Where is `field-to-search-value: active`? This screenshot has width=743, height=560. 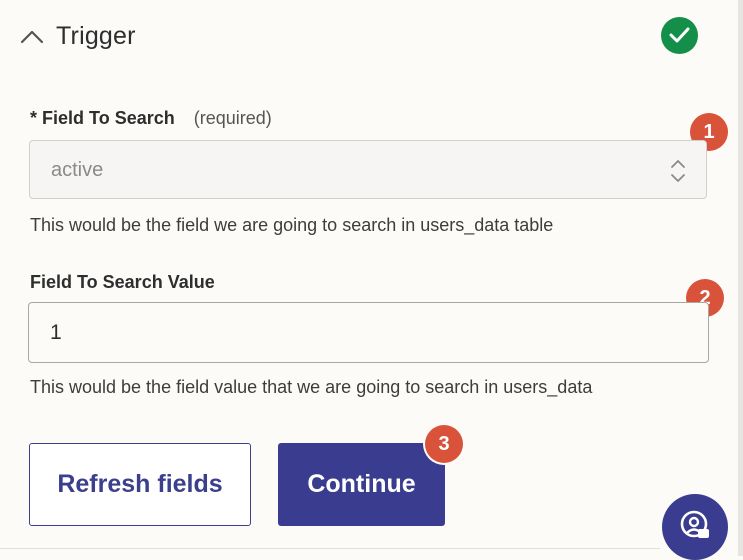 field-to-search-value: active is located at coordinates (77, 170).